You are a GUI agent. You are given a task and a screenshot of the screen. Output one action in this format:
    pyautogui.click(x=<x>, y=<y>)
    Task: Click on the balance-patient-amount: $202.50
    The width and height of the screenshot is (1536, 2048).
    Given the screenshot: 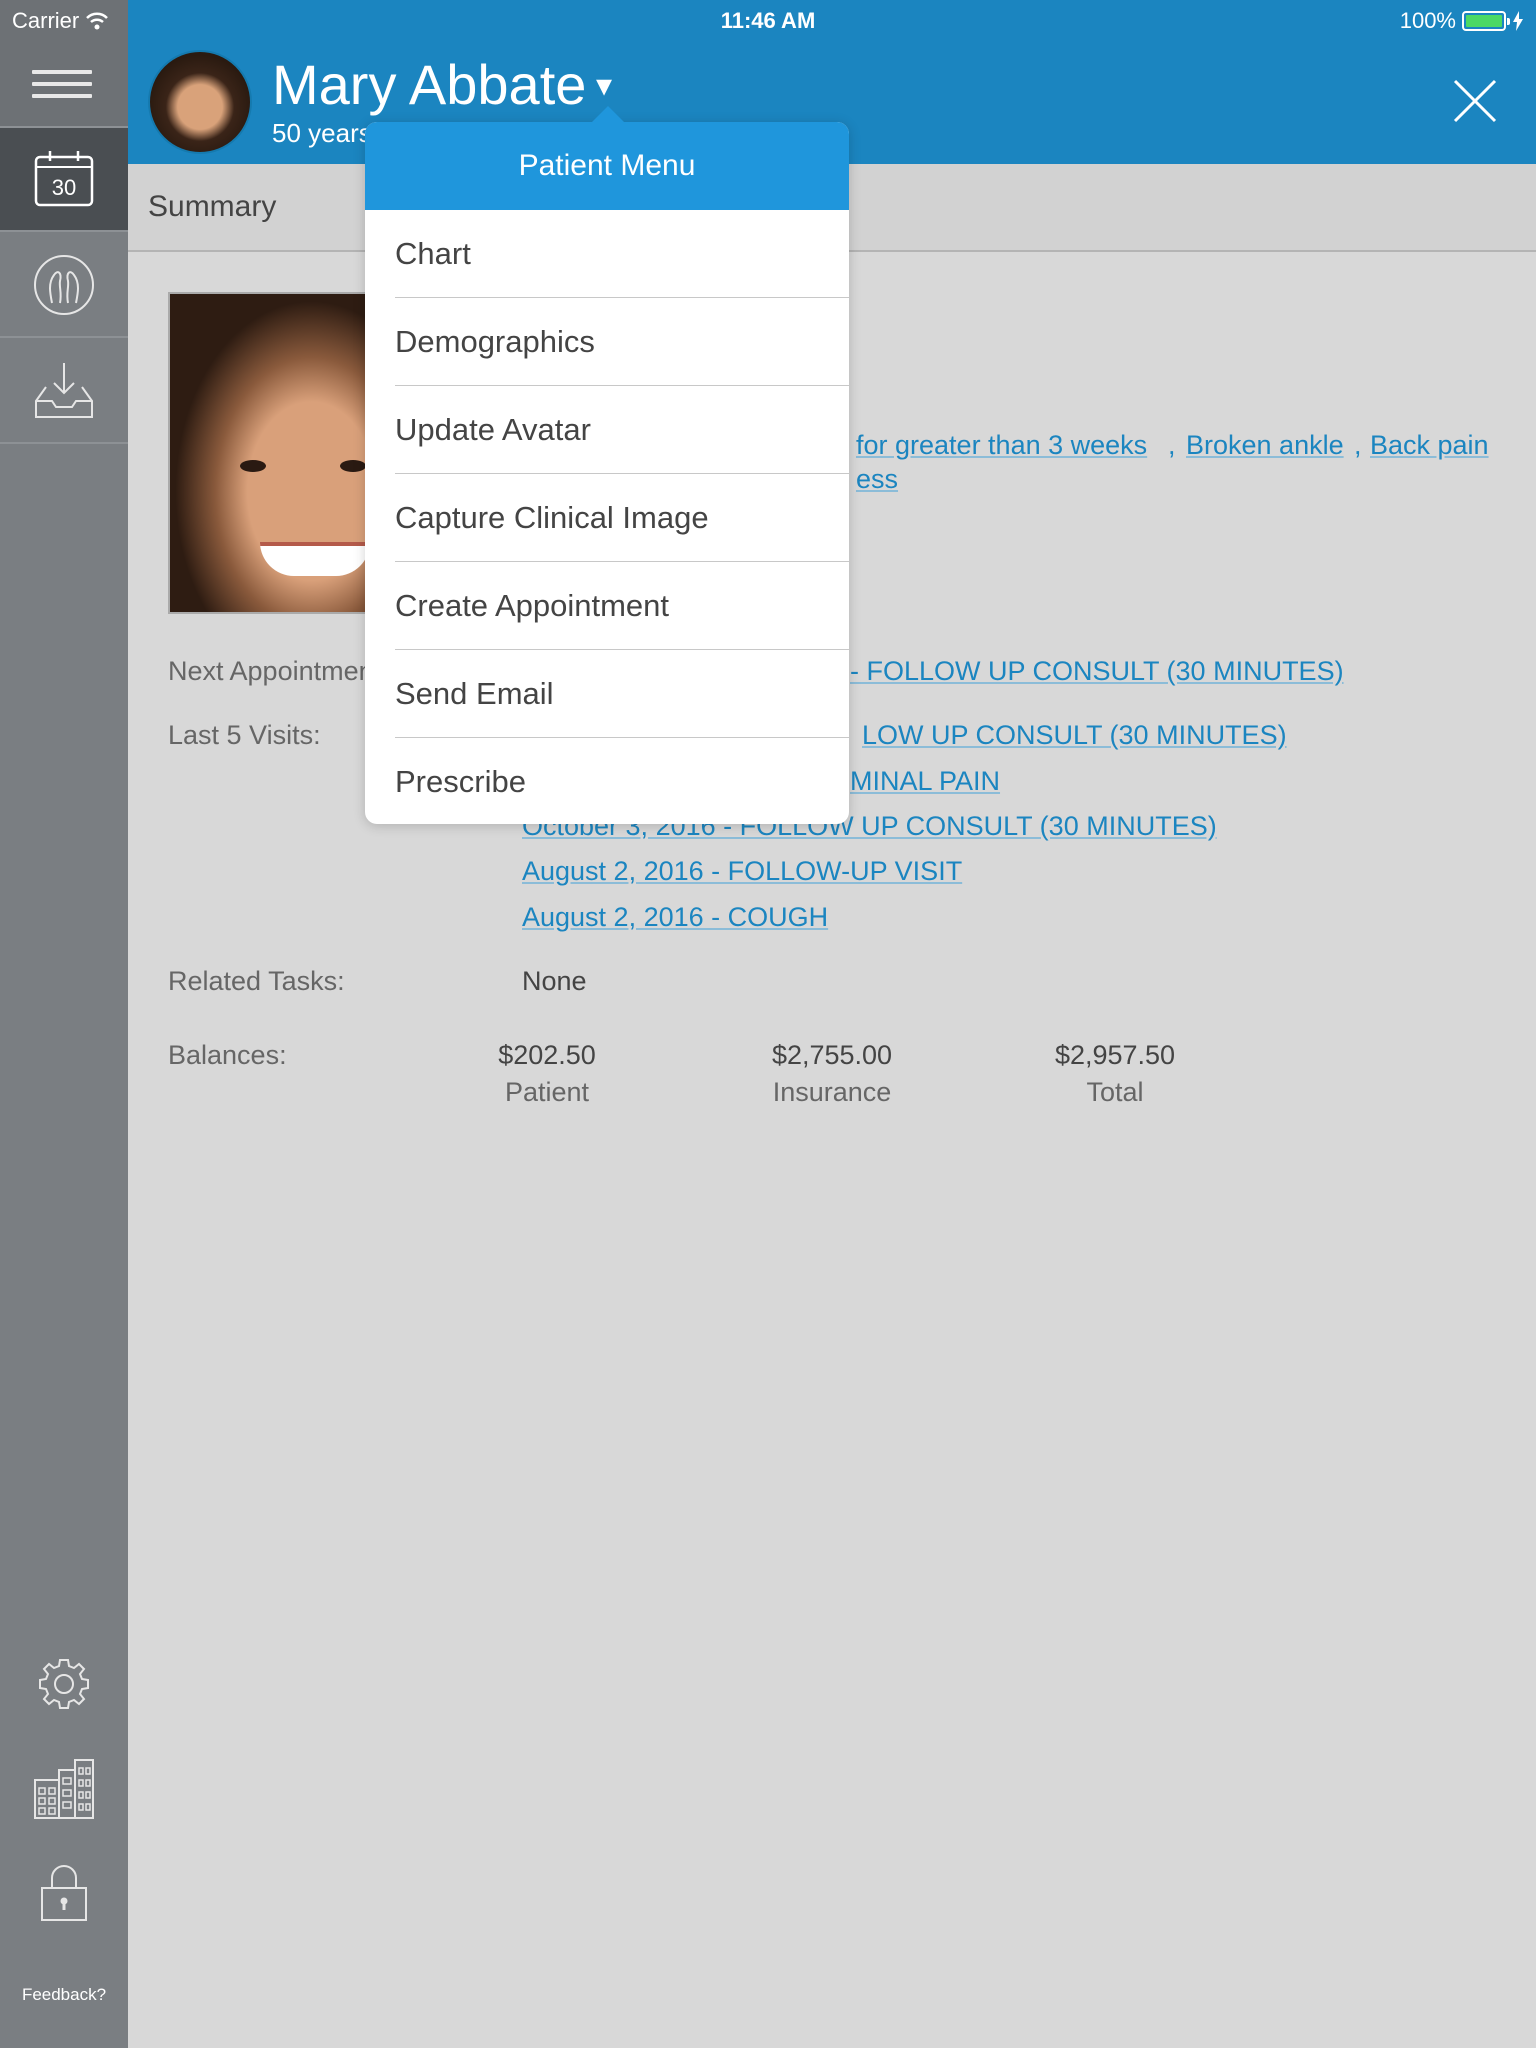 What is the action you would take?
    pyautogui.click(x=547, y=1055)
    